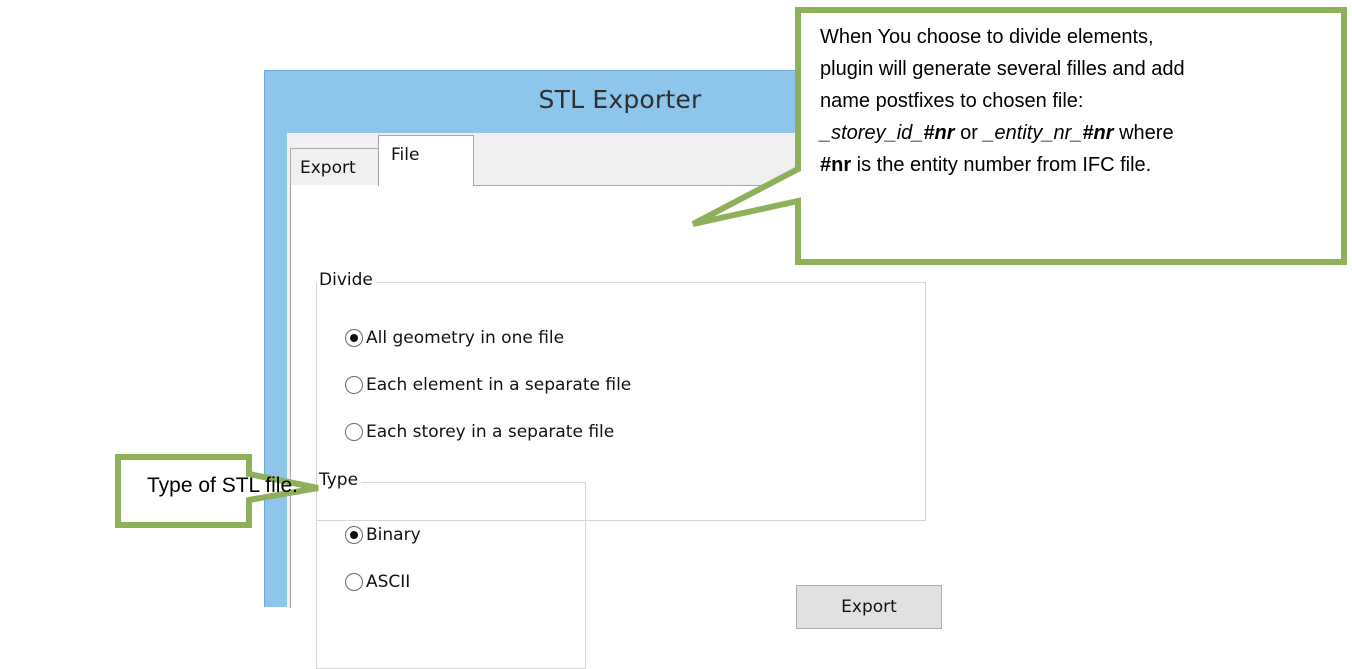 The width and height of the screenshot is (1352, 669). I want to click on left-callout-text: Type of STL file., so click(222, 485).